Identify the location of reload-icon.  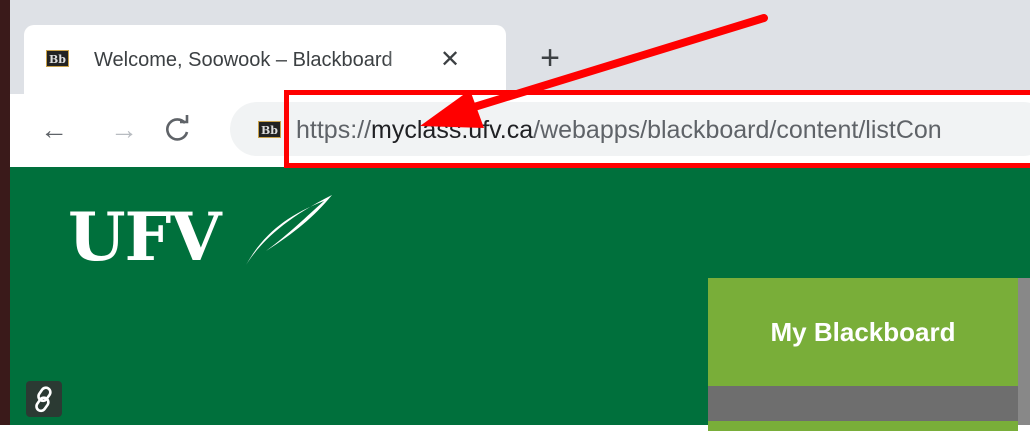
(177, 128).